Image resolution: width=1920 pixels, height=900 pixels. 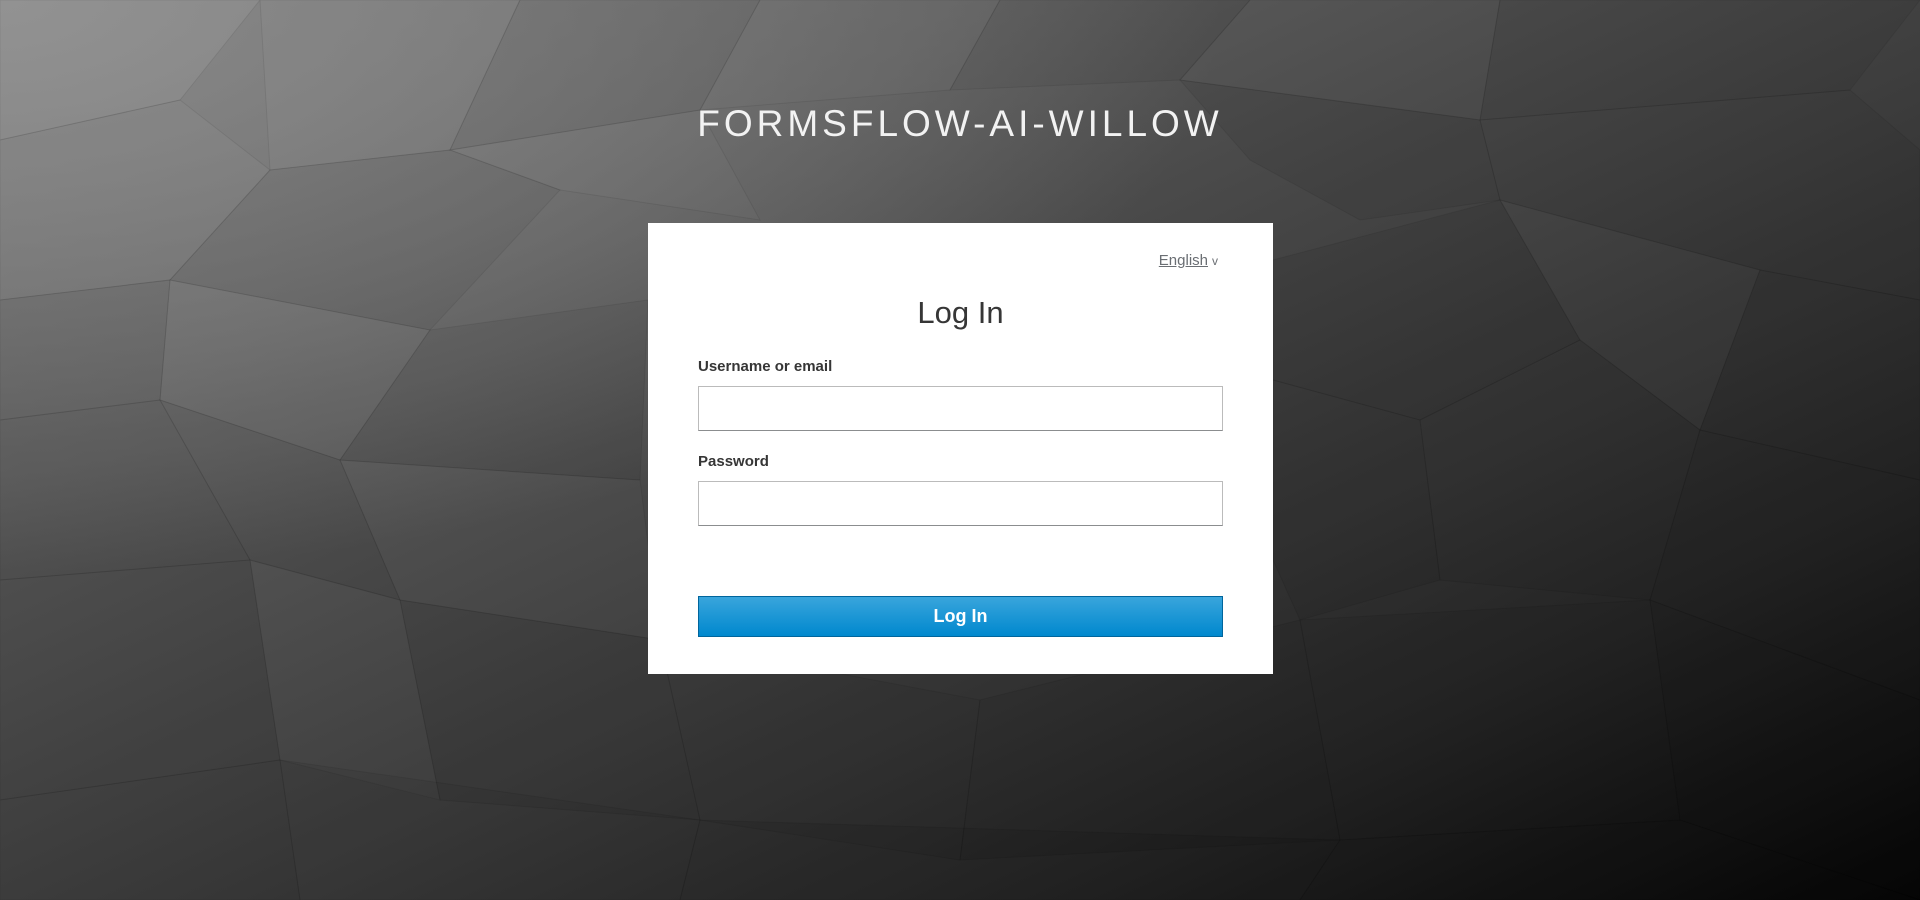 I want to click on language-selector: English v, so click(x=1188, y=260).